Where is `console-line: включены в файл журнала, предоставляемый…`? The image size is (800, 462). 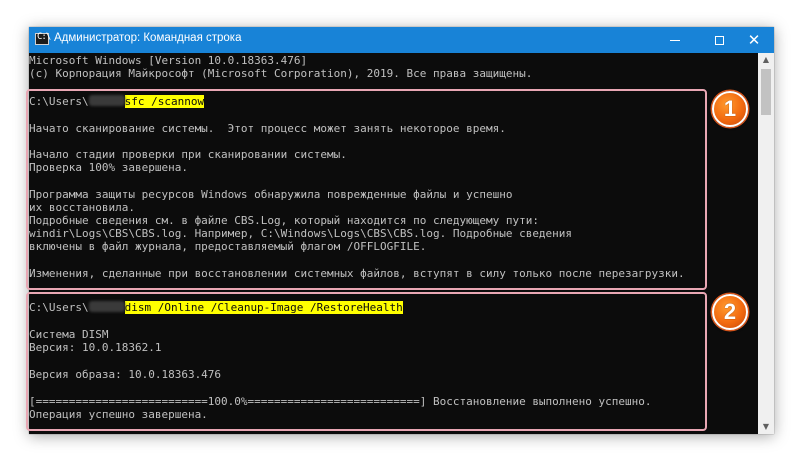 console-line: включены в файл журнала, предоставляемый… is located at coordinates (228, 246).